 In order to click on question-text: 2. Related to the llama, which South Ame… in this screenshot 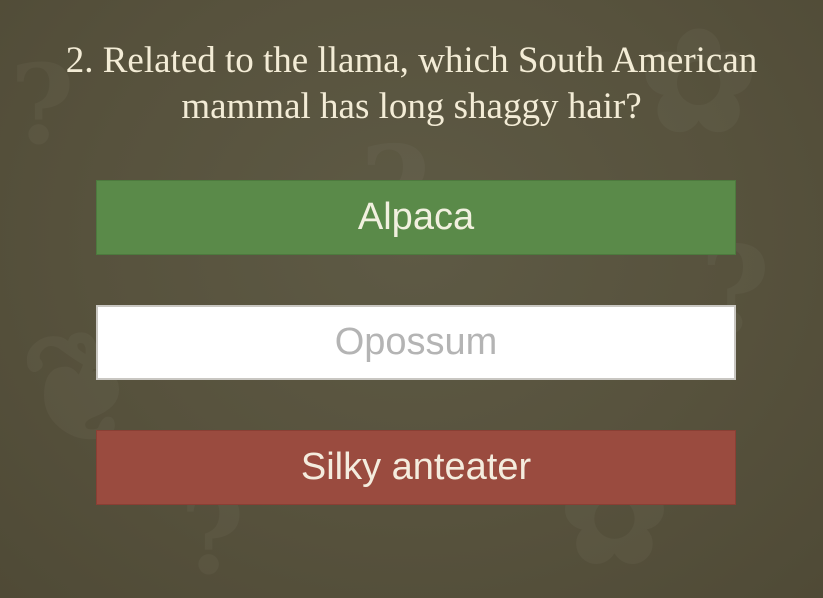, I will do `click(411, 83)`.